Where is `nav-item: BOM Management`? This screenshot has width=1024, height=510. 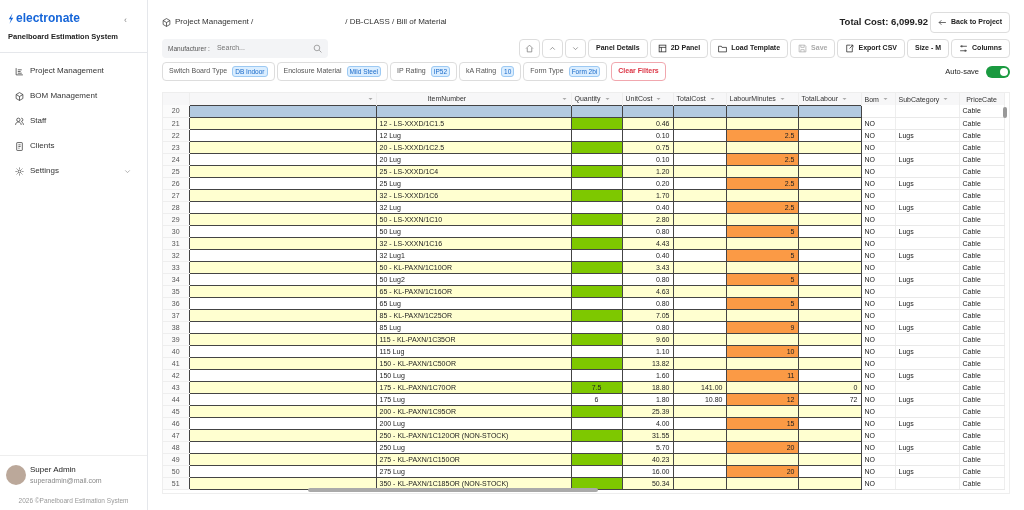 nav-item: BOM Management is located at coordinates (73, 96).